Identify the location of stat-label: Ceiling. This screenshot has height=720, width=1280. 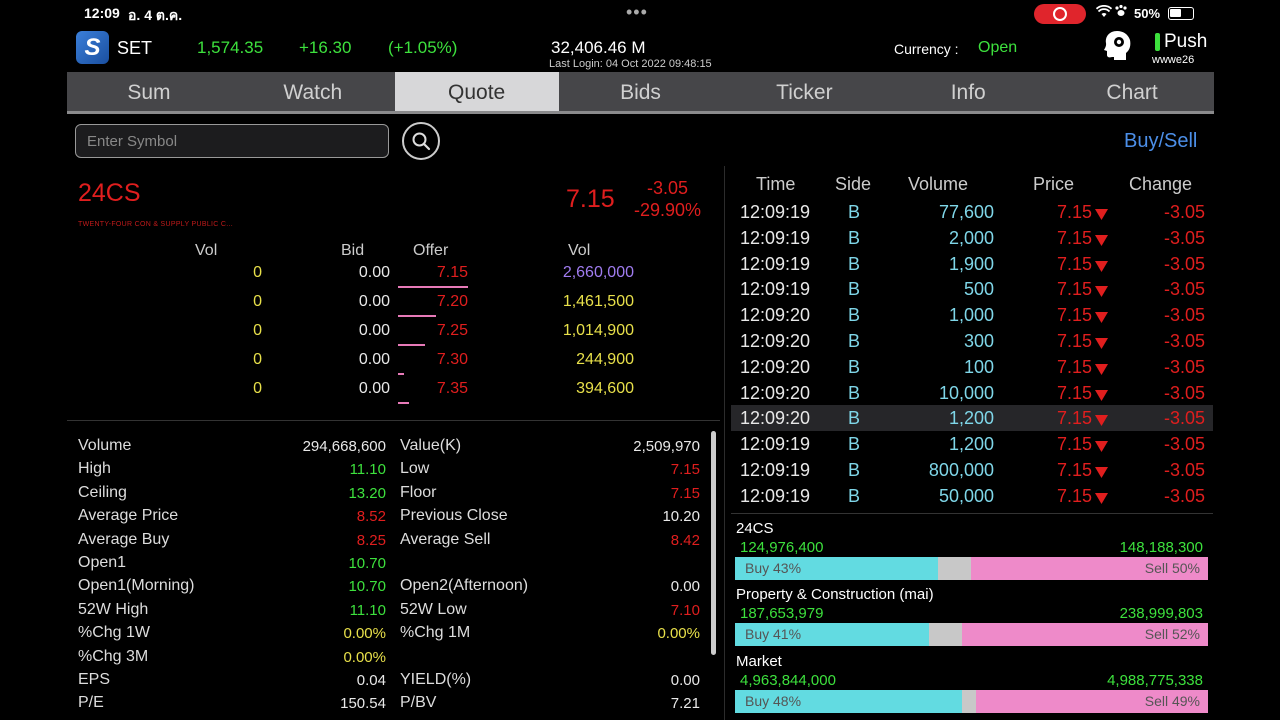
(102, 492).